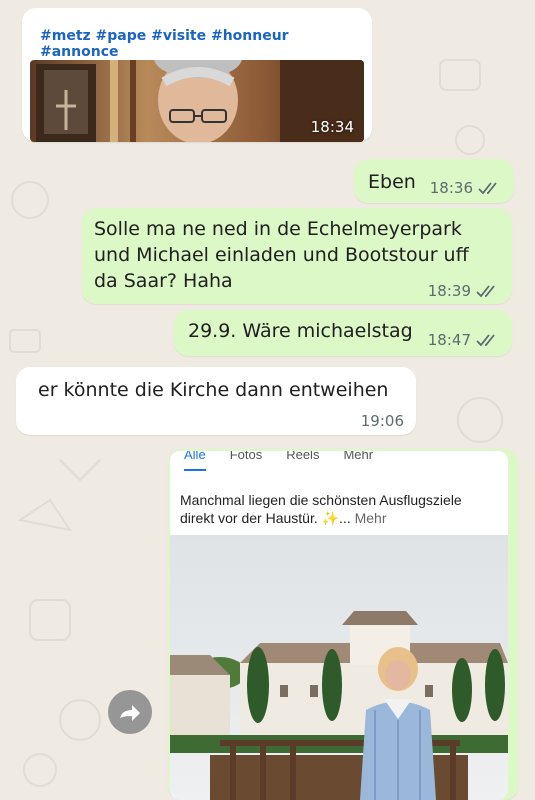 This screenshot has height=800, width=535. What do you see at coordinates (300, 331) in the screenshot?
I see `message-text: 29.9. Wäre michaelstag` at bounding box center [300, 331].